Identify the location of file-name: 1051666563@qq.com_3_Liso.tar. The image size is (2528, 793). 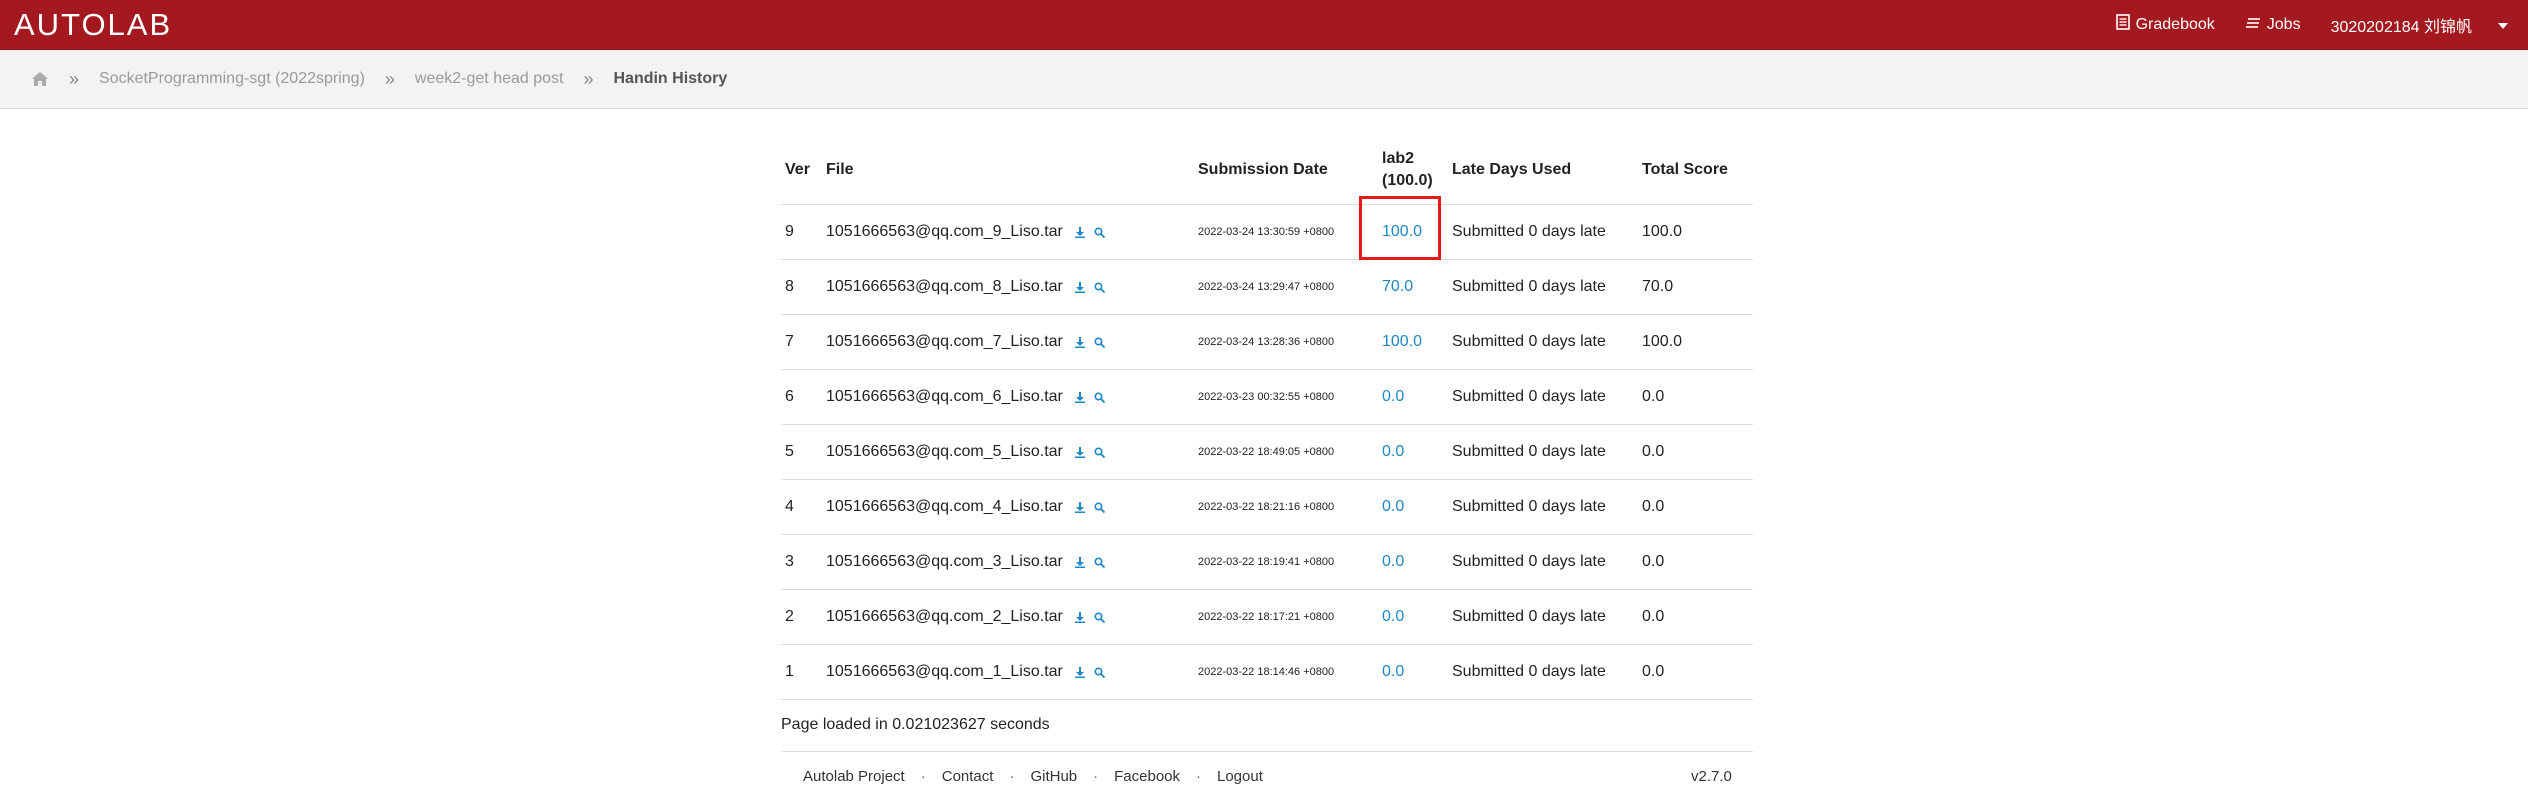
(944, 561).